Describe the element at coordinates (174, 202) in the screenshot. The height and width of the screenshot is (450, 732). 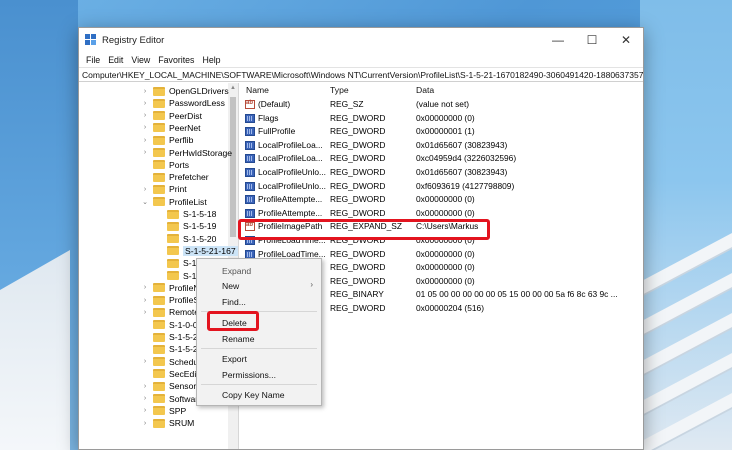
I see `tree-item: ⌄ ProfileList` at that location.